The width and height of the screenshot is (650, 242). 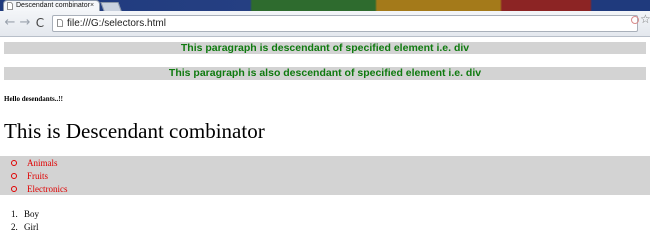 What do you see at coordinates (92, 6) in the screenshot?
I see `close-icon: ×` at bounding box center [92, 6].